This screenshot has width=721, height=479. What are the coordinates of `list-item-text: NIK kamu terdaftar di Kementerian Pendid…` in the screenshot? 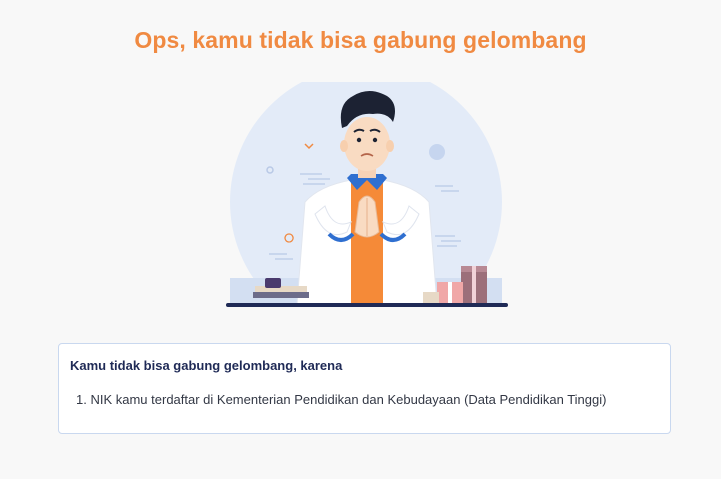 It's located at (348, 399).